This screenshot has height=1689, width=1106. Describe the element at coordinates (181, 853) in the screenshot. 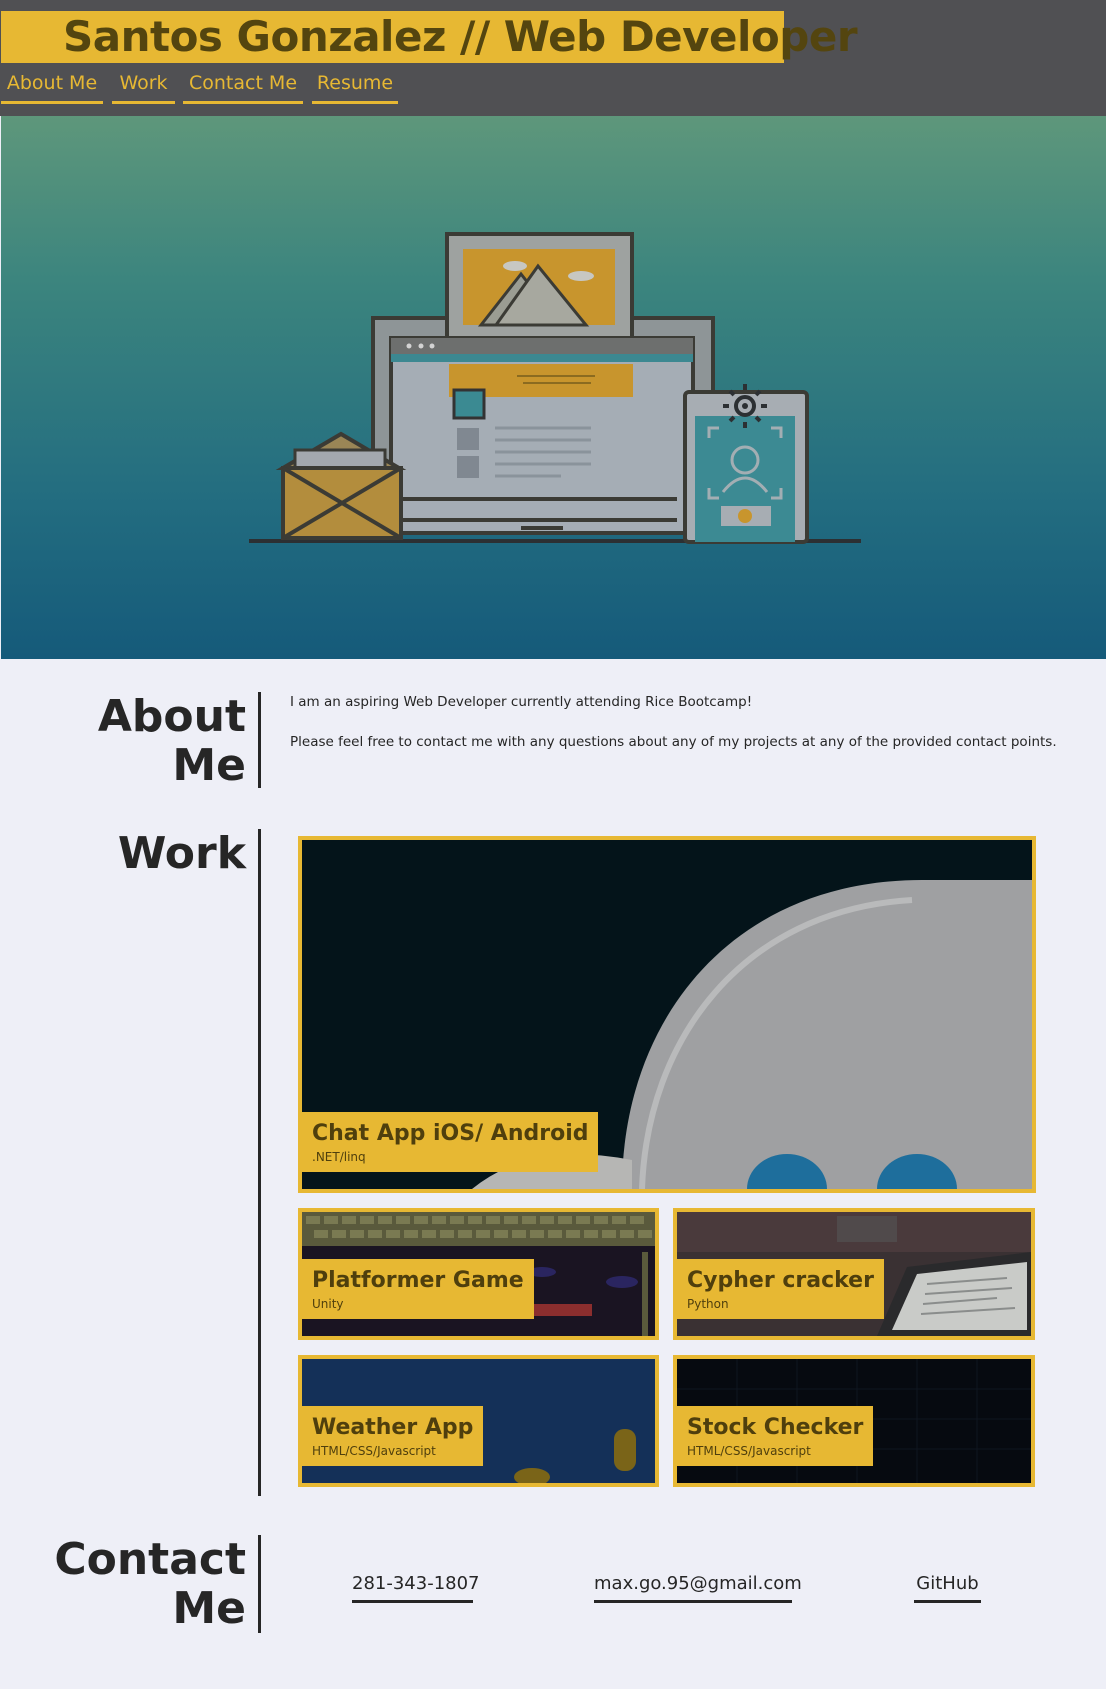

I see `work-heading: Work` at that location.